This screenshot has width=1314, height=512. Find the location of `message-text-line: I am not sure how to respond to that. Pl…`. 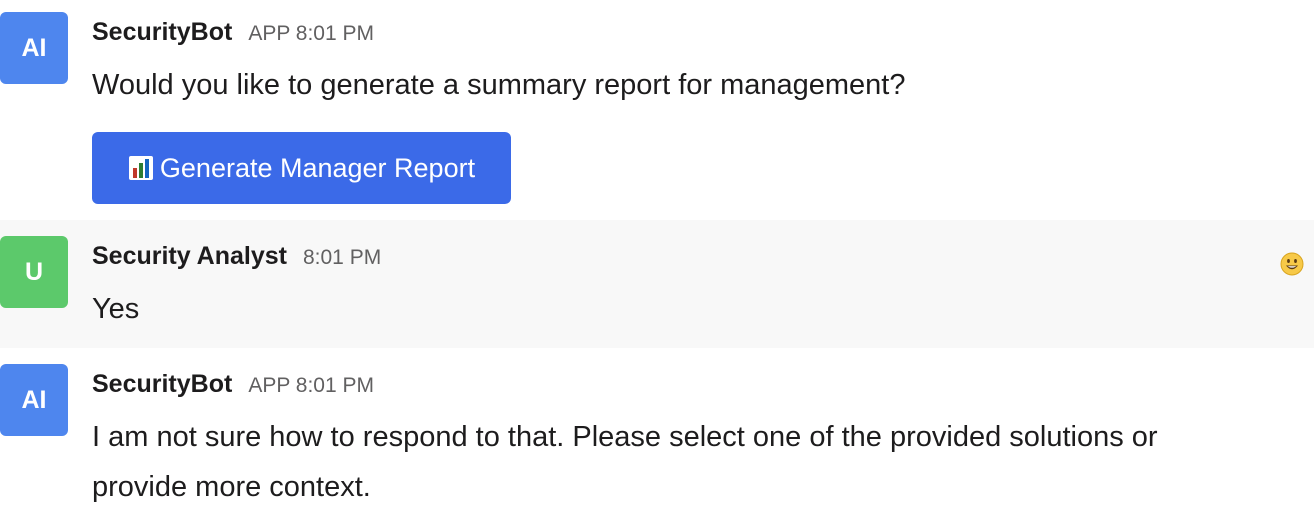

message-text-line: I am not sure how to respond to that. Pl… is located at coordinates (625, 437).